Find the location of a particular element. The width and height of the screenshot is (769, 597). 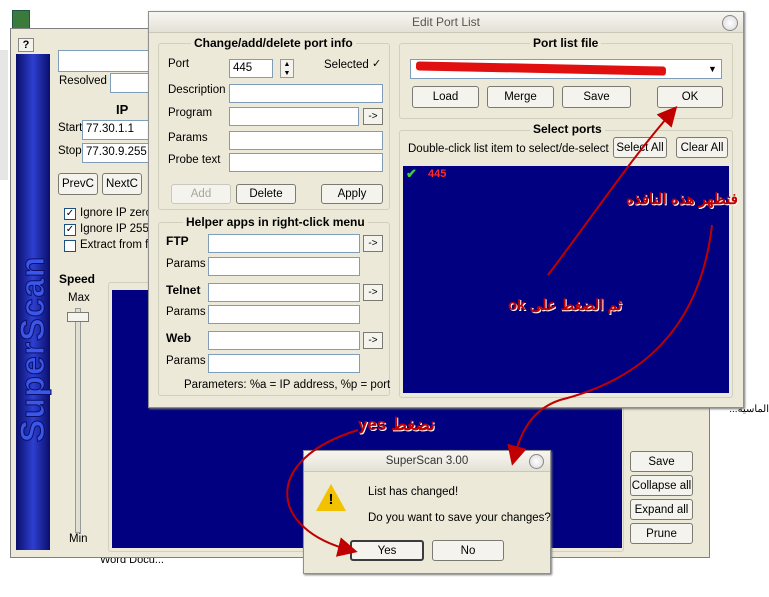

annotation-appear: فتظهر هذه النافذه is located at coordinates (682, 199).